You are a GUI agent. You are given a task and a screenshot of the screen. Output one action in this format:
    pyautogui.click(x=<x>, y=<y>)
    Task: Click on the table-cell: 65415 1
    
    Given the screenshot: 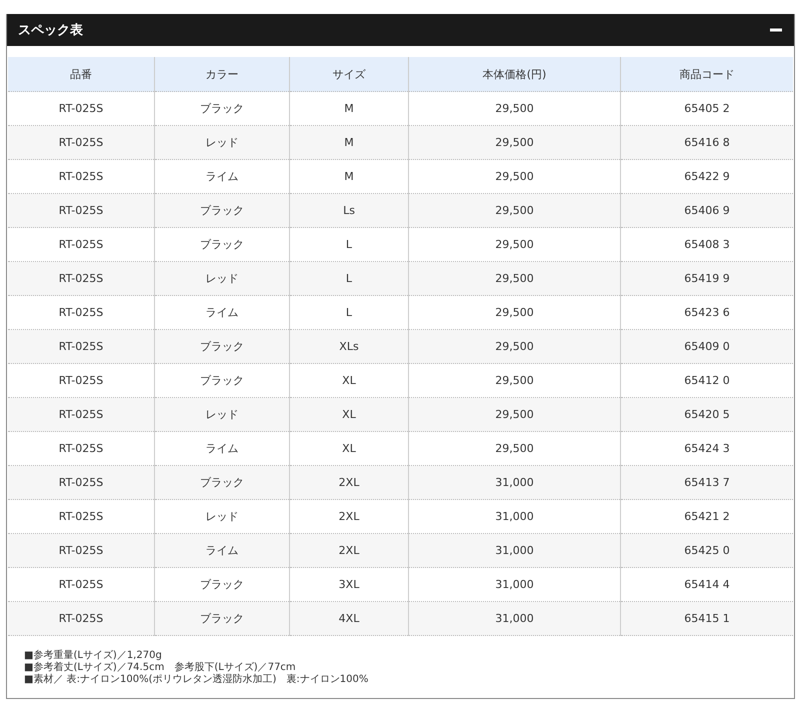 What is the action you would take?
    pyautogui.click(x=706, y=619)
    